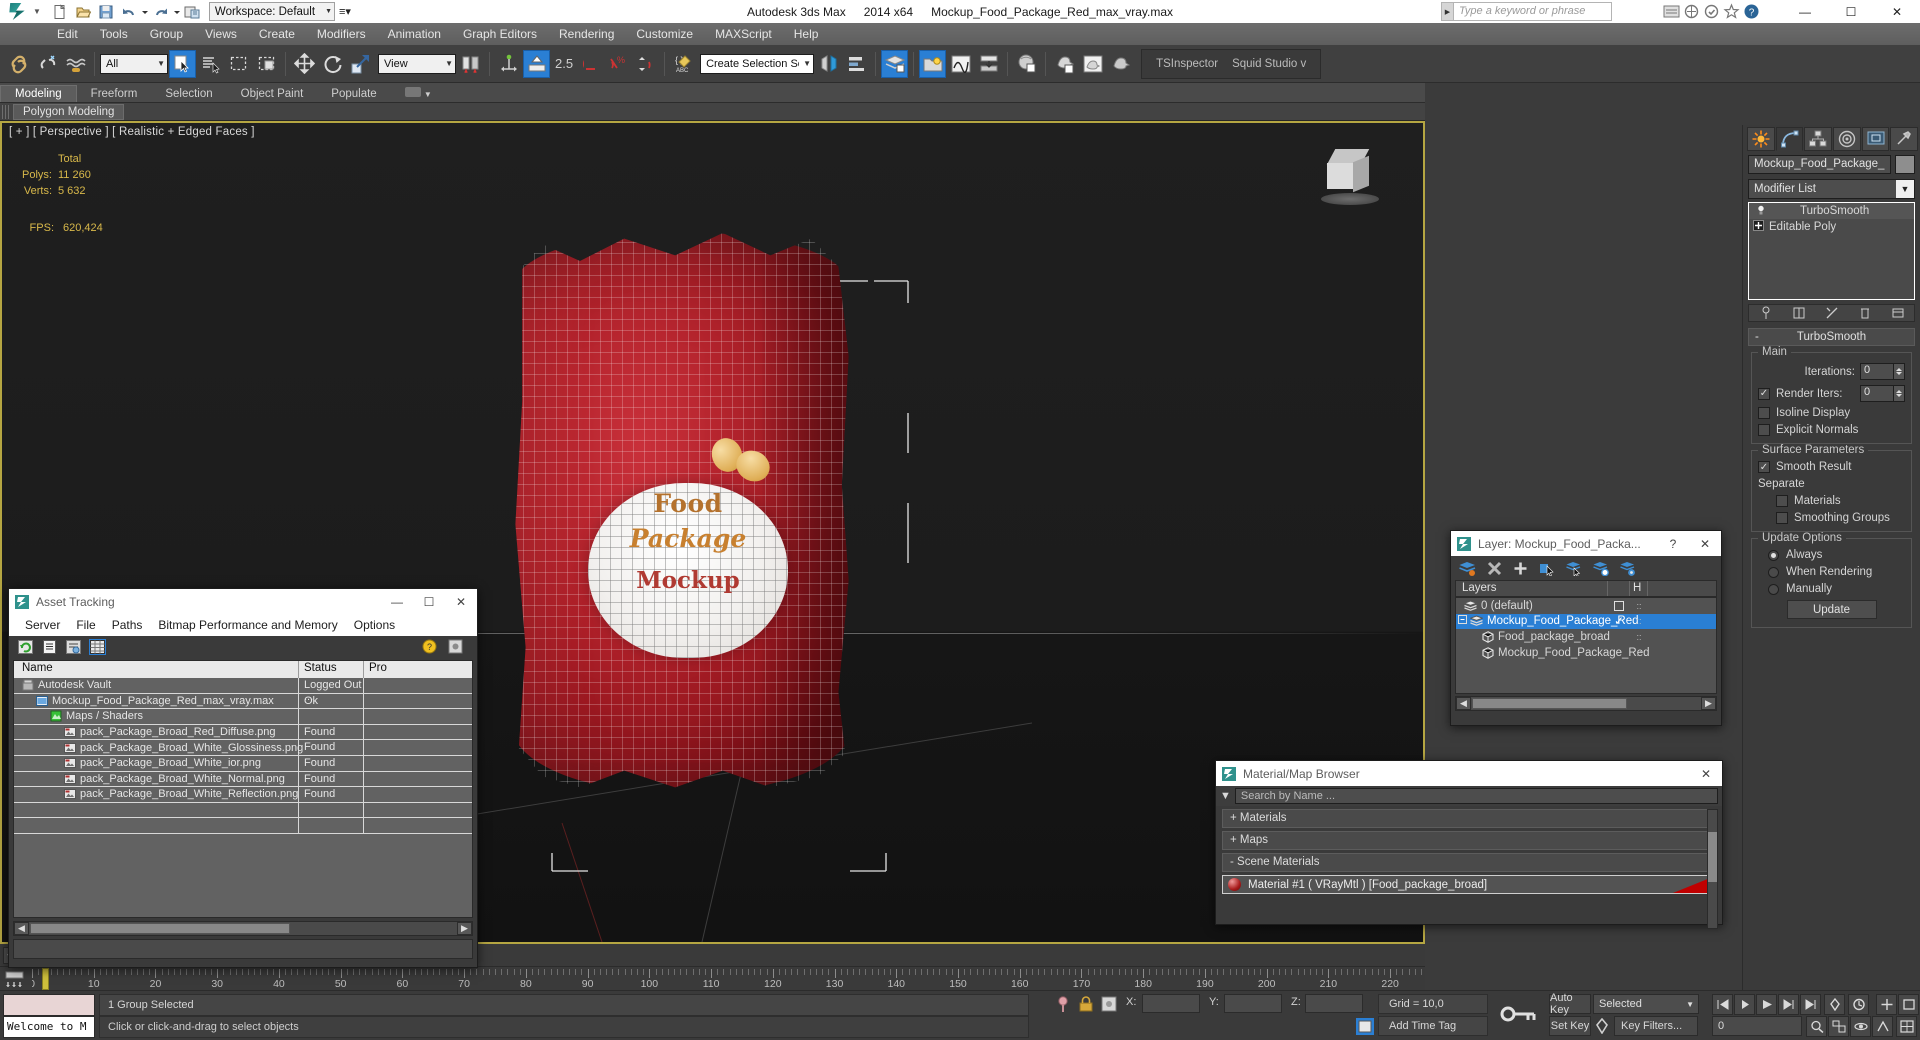 The height and width of the screenshot is (1040, 1920). Describe the element at coordinates (464, 928) in the screenshot. I see `hscroll-right-arrow: ▶` at that location.